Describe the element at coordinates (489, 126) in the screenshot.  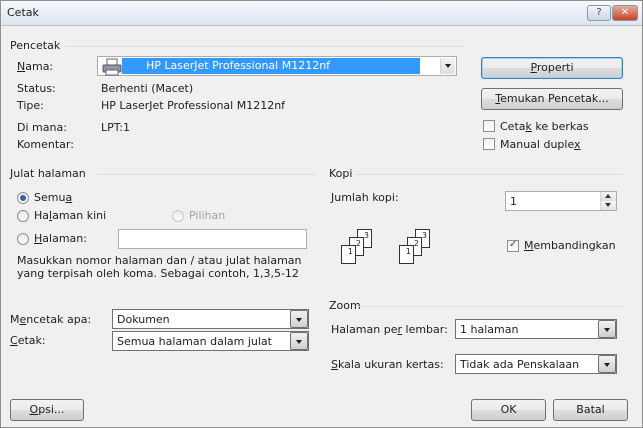
I see `print-to-file-checkbox` at that location.